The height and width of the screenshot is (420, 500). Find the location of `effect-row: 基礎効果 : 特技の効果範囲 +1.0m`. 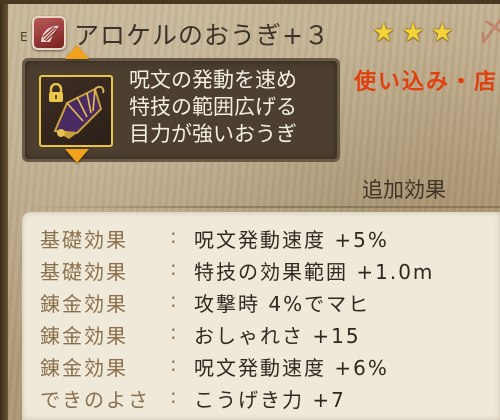

effect-row: 基礎効果 : 特技の効果範囲 +1.0m is located at coordinates (261, 270).